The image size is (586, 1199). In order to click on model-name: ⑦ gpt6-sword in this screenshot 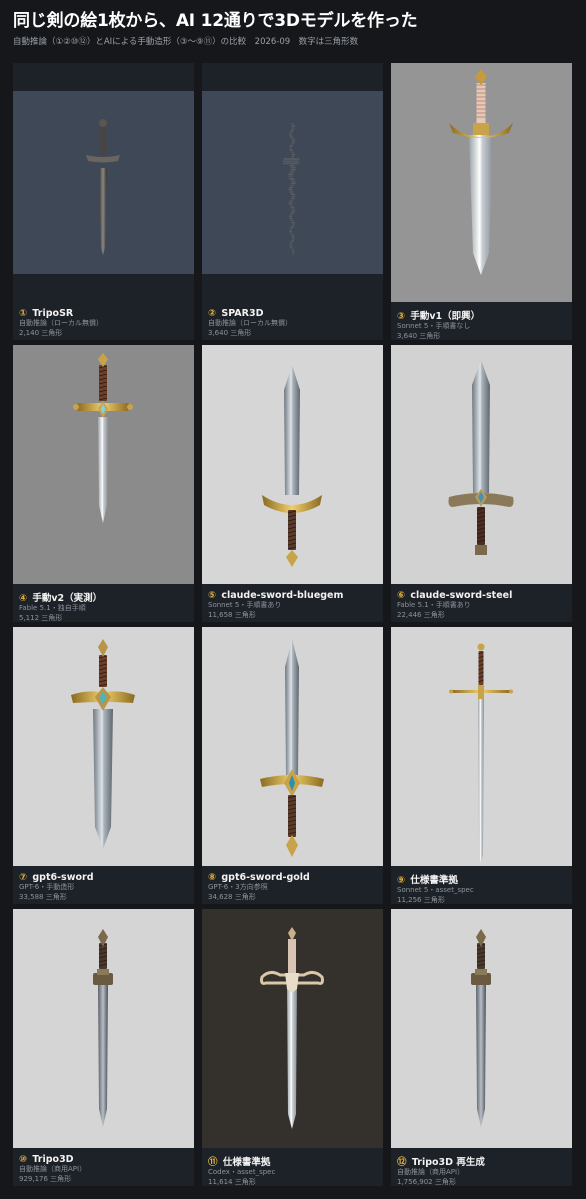, I will do `click(105, 877)`.